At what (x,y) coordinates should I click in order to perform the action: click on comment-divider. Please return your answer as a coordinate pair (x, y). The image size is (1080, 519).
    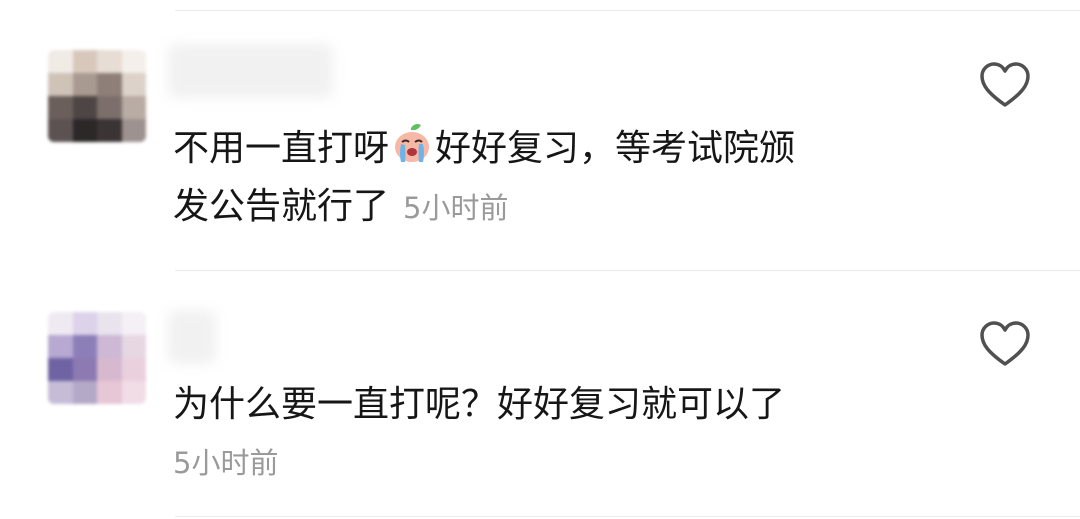
    Looking at the image, I should click on (627, 270).